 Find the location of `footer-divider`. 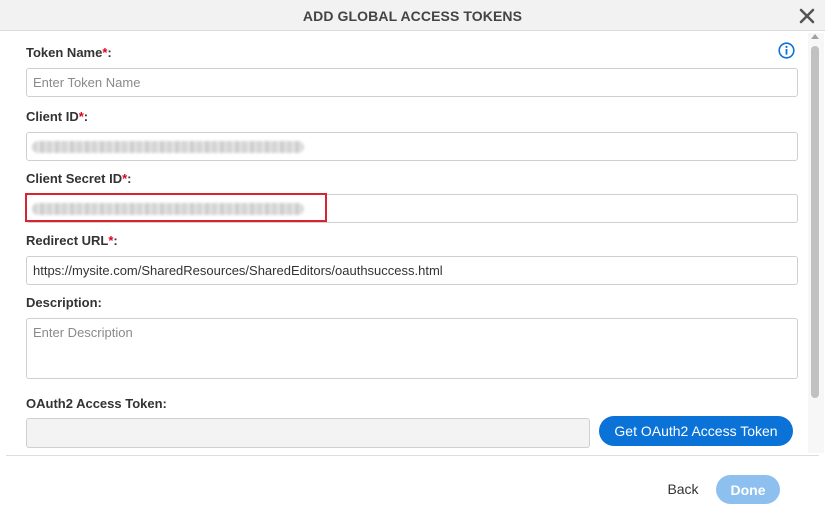

footer-divider is located at coordinates (412, 455).